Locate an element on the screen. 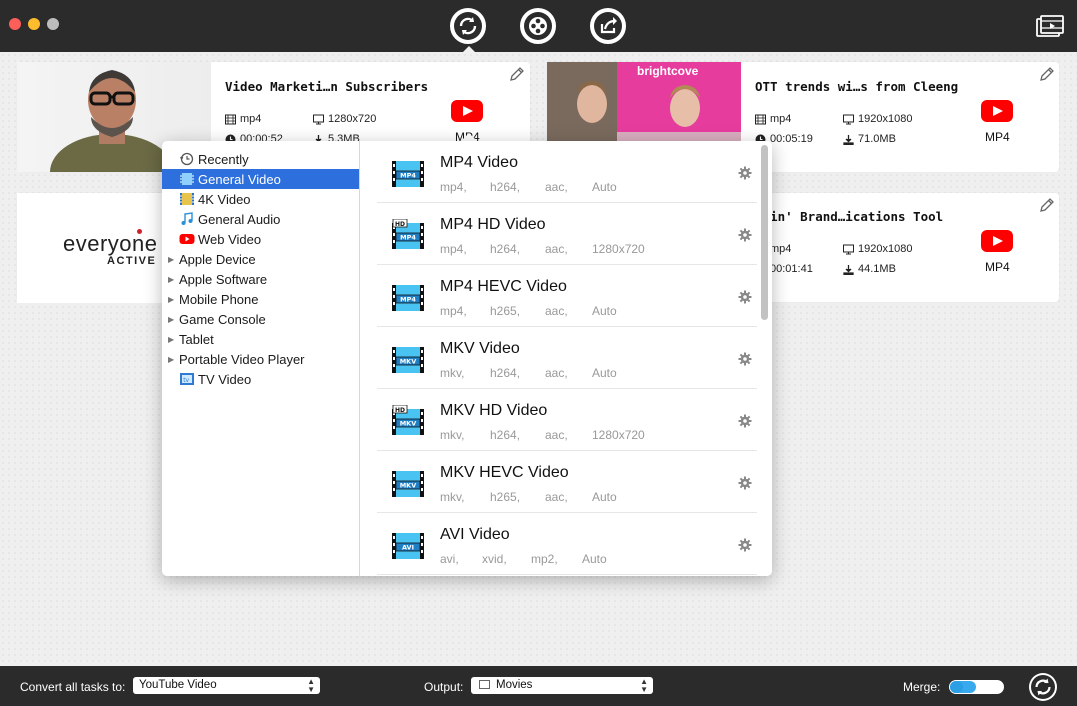 This screenshot has width=1077, height=706. format-item: MKV HD MKV HD Video mkv, h264, aac, 1280x720 is located at coordinates (567, 420).